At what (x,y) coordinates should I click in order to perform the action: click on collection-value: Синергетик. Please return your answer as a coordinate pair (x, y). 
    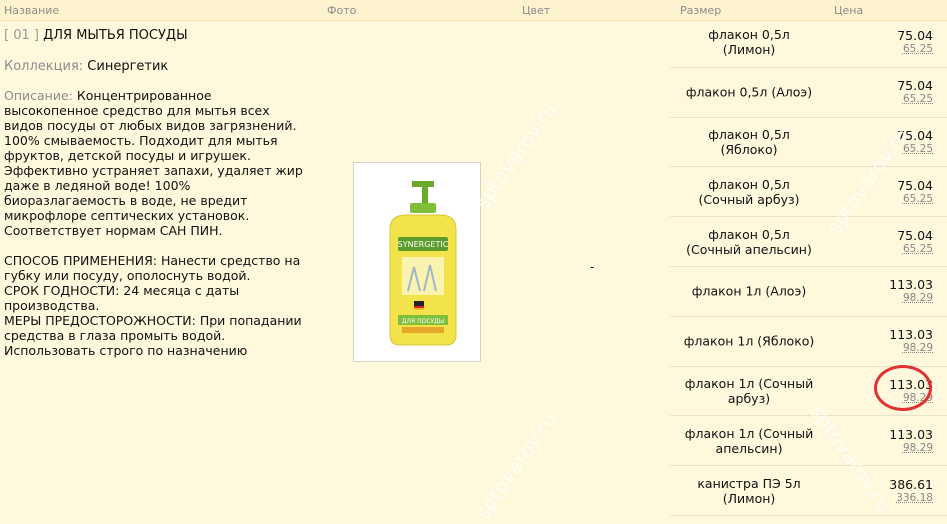
    Looking at the image, I should click on (128, 66).